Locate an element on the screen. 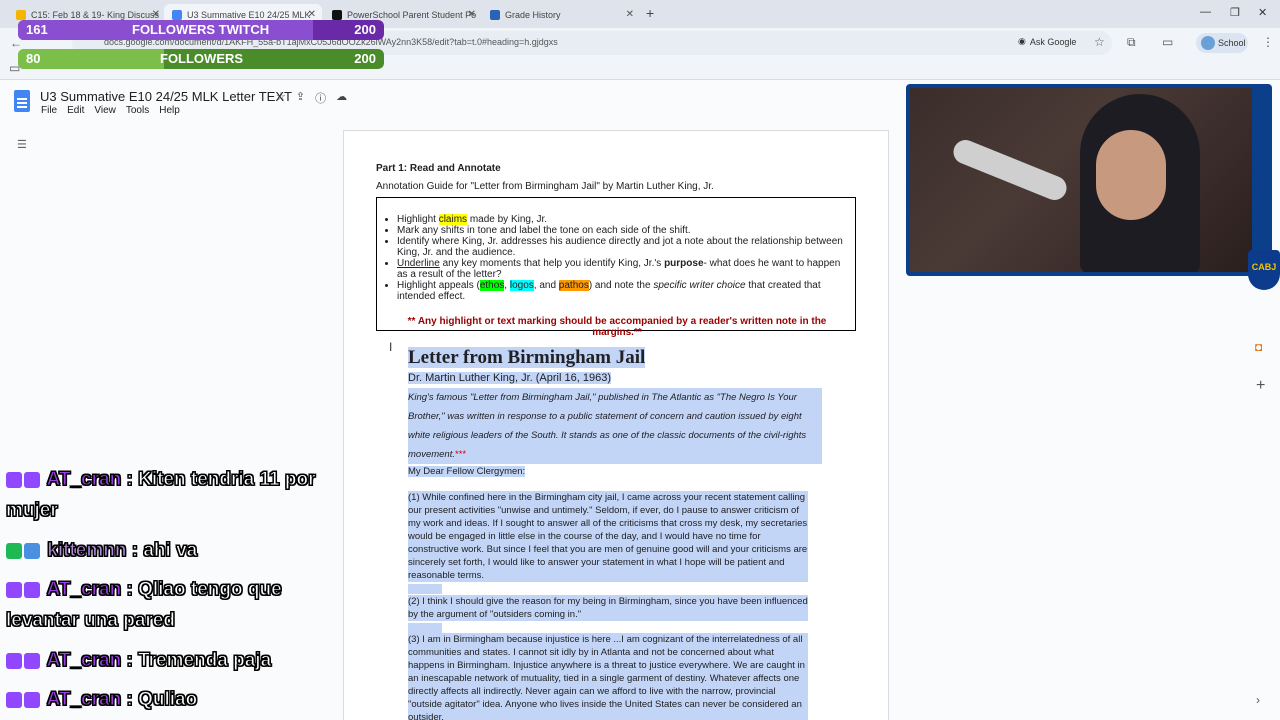 The width and height of the screenshot is (1280, 720). twitch-label: FOLLOWERS TWITCH is located at coordinates (201, 29).